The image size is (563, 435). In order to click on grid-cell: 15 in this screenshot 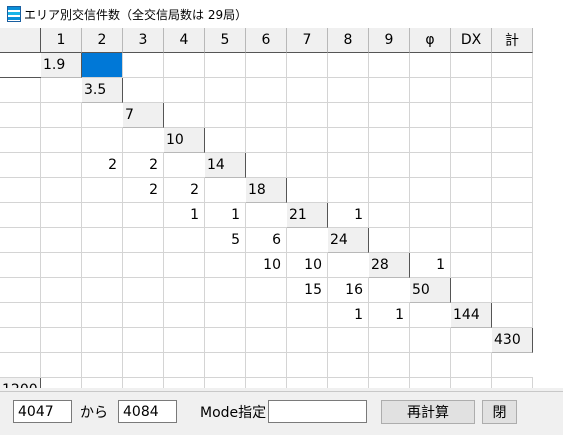, I will do `click(307, 290)`.